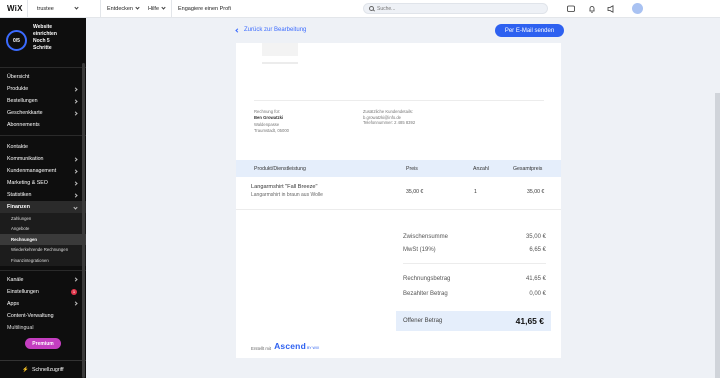 The width and height of the screenshot is (720, 378). What do you see at coordinates (18, 77) in the screenshot?
I see `sidebar-item-label: Übersicht` at bounding box center [18, 77].